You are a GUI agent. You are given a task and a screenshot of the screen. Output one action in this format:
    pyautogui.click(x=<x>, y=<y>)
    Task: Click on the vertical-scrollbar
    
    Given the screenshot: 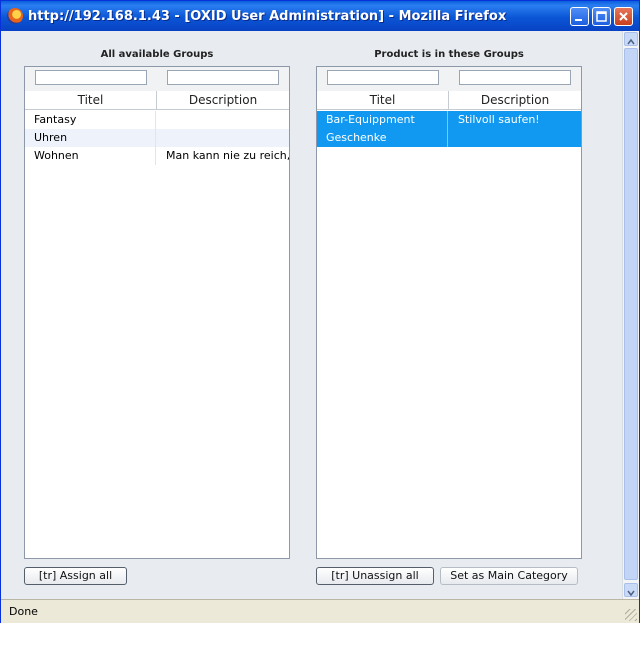 What is the action you would take?
    pyautogui.click(x=630, y=315)
    